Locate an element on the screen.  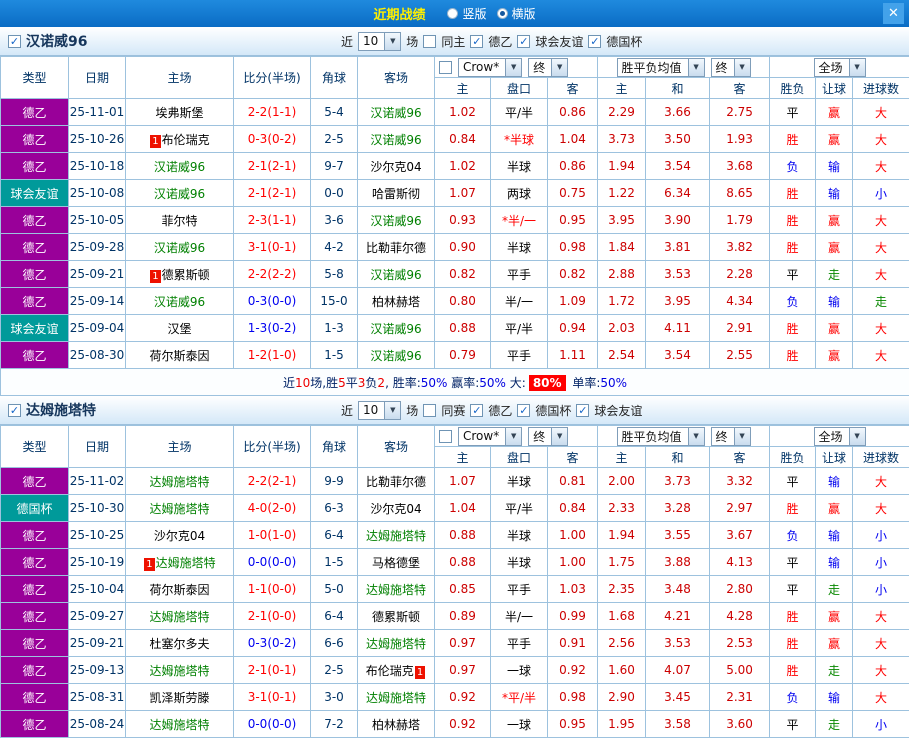
score-cell: 2-1(2-1) is located at coordinates (272, 193).